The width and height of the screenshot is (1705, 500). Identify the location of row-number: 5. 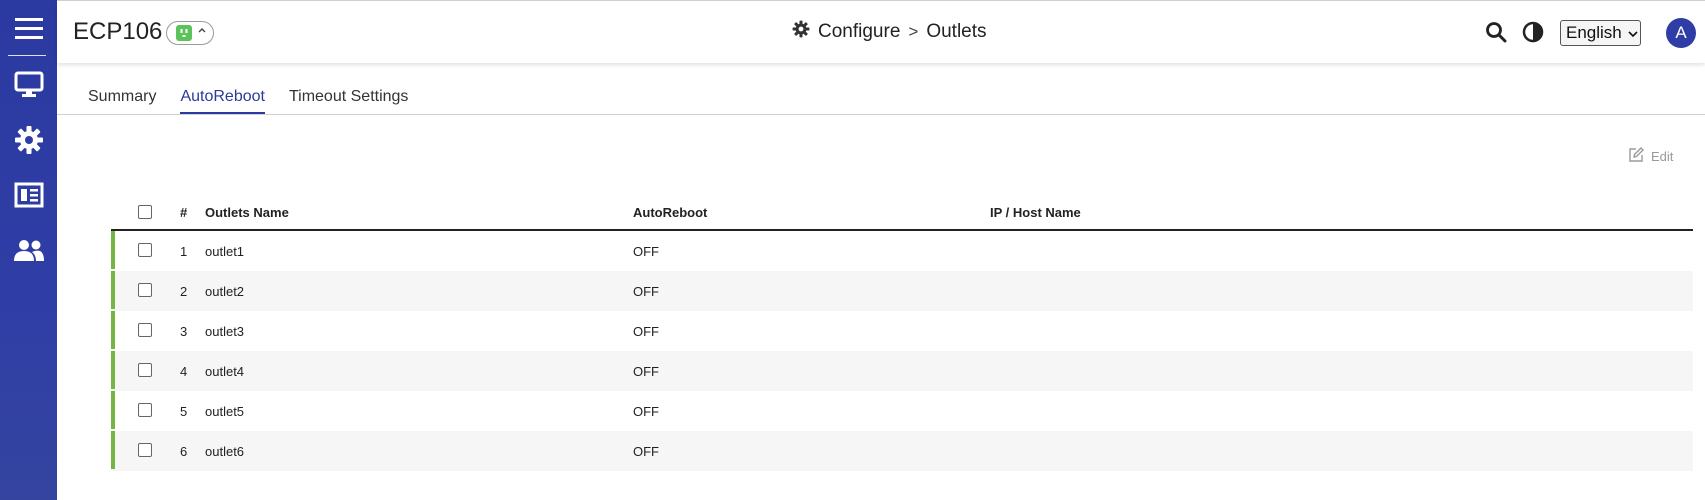
(184, 411).